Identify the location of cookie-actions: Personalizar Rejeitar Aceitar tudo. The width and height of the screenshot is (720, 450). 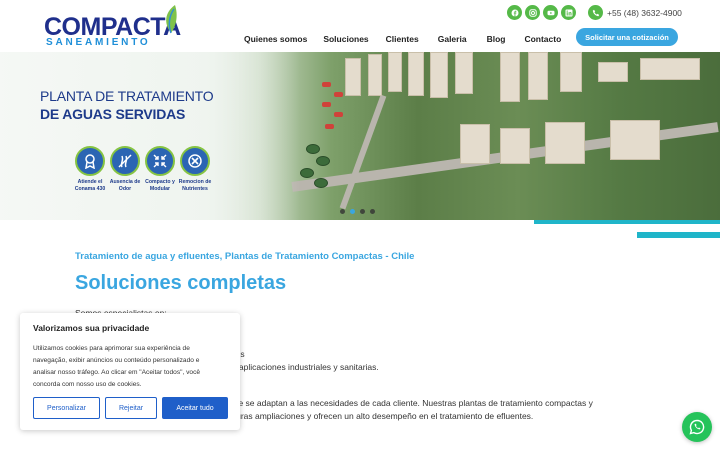
(130, 408).